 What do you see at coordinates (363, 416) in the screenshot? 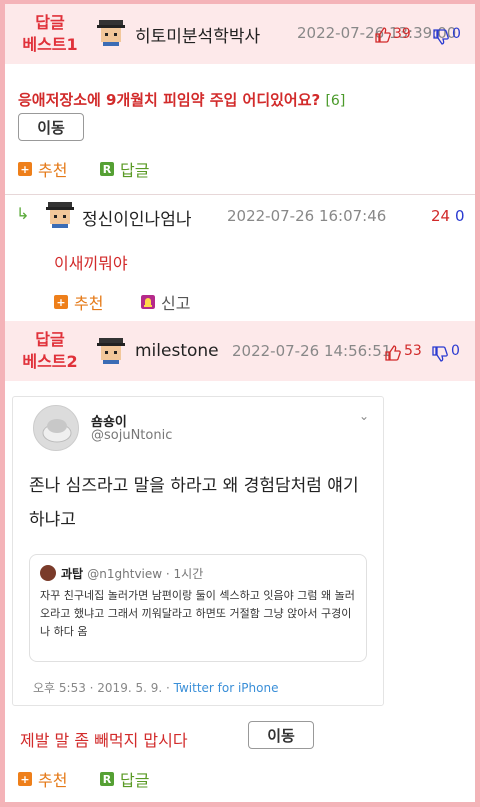
I see `chevron-down-icon: ⌄` at bounding box center [363, 416].